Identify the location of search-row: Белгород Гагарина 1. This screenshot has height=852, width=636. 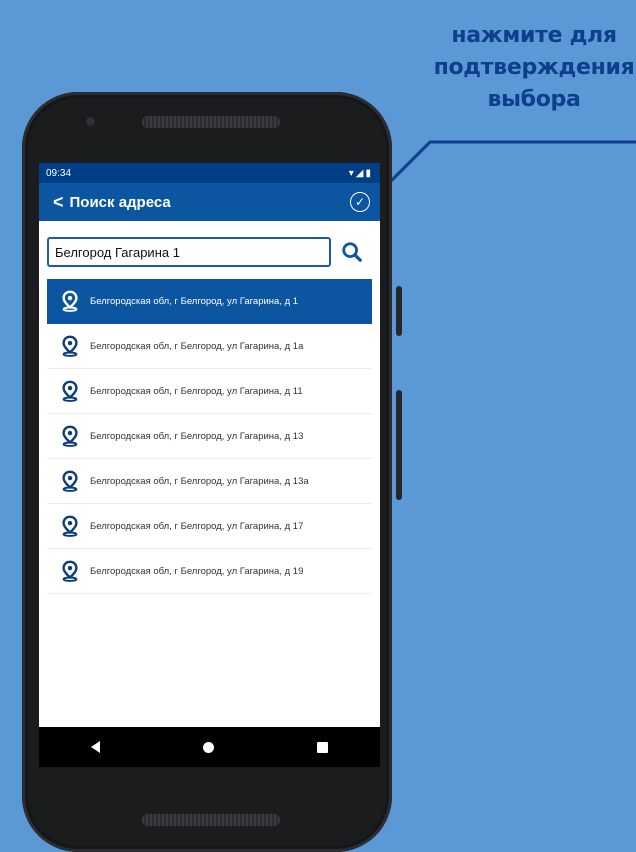
(209, 247).